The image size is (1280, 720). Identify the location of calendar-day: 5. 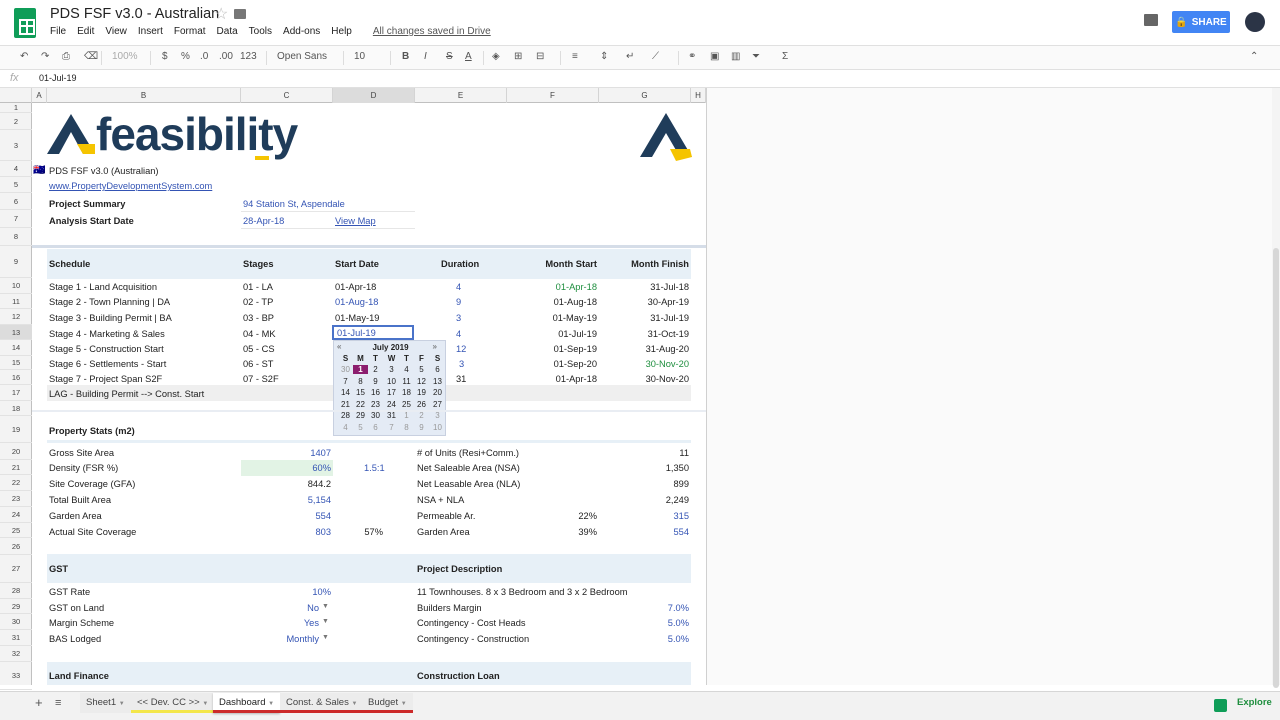
(421, 369).